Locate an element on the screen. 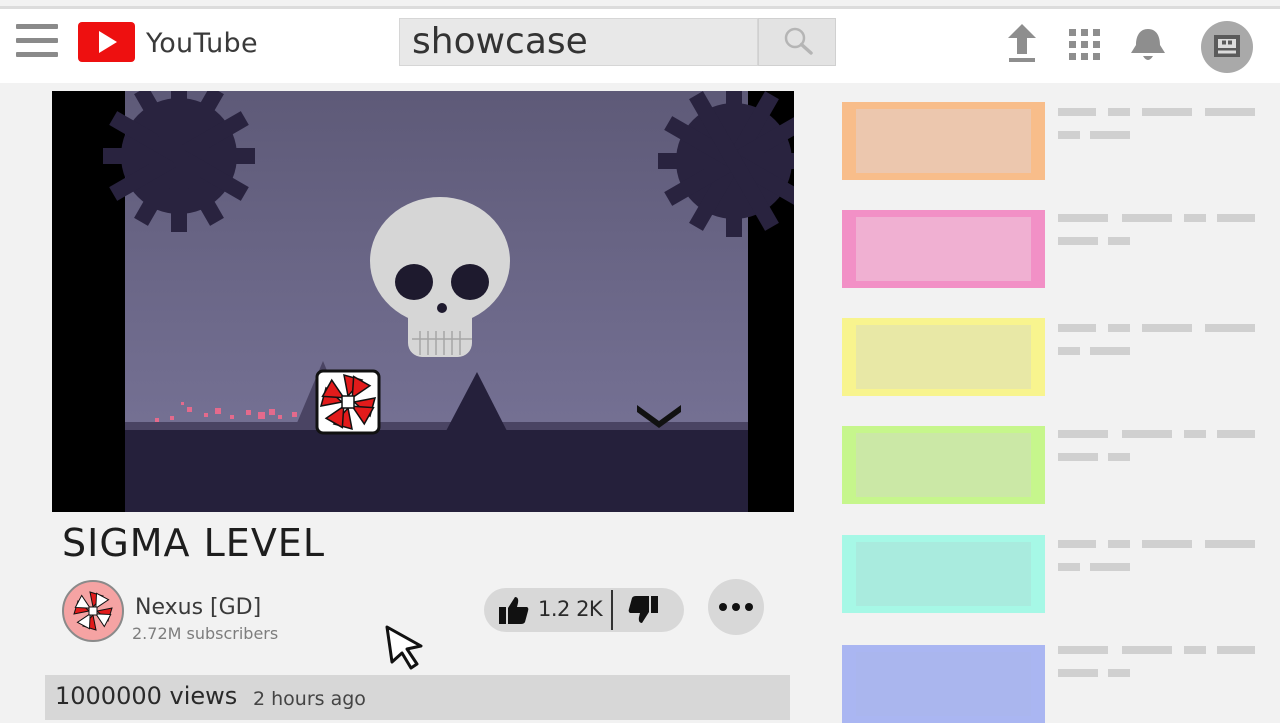 This screenshot has width=1280, height=723. account-icon is located at coordinates (1227, 47).